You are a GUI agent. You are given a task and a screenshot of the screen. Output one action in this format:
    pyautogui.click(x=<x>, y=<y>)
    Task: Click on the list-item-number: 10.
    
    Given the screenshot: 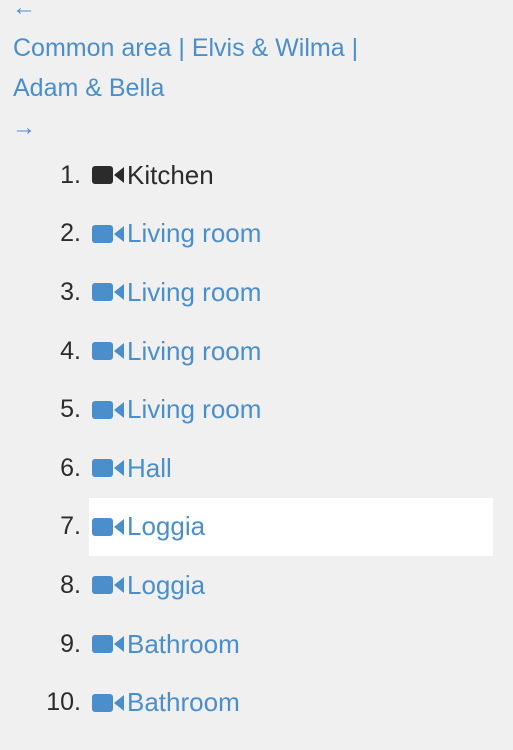 What is the action you would take?
    pyautogui.click(x=63, y=702)
    